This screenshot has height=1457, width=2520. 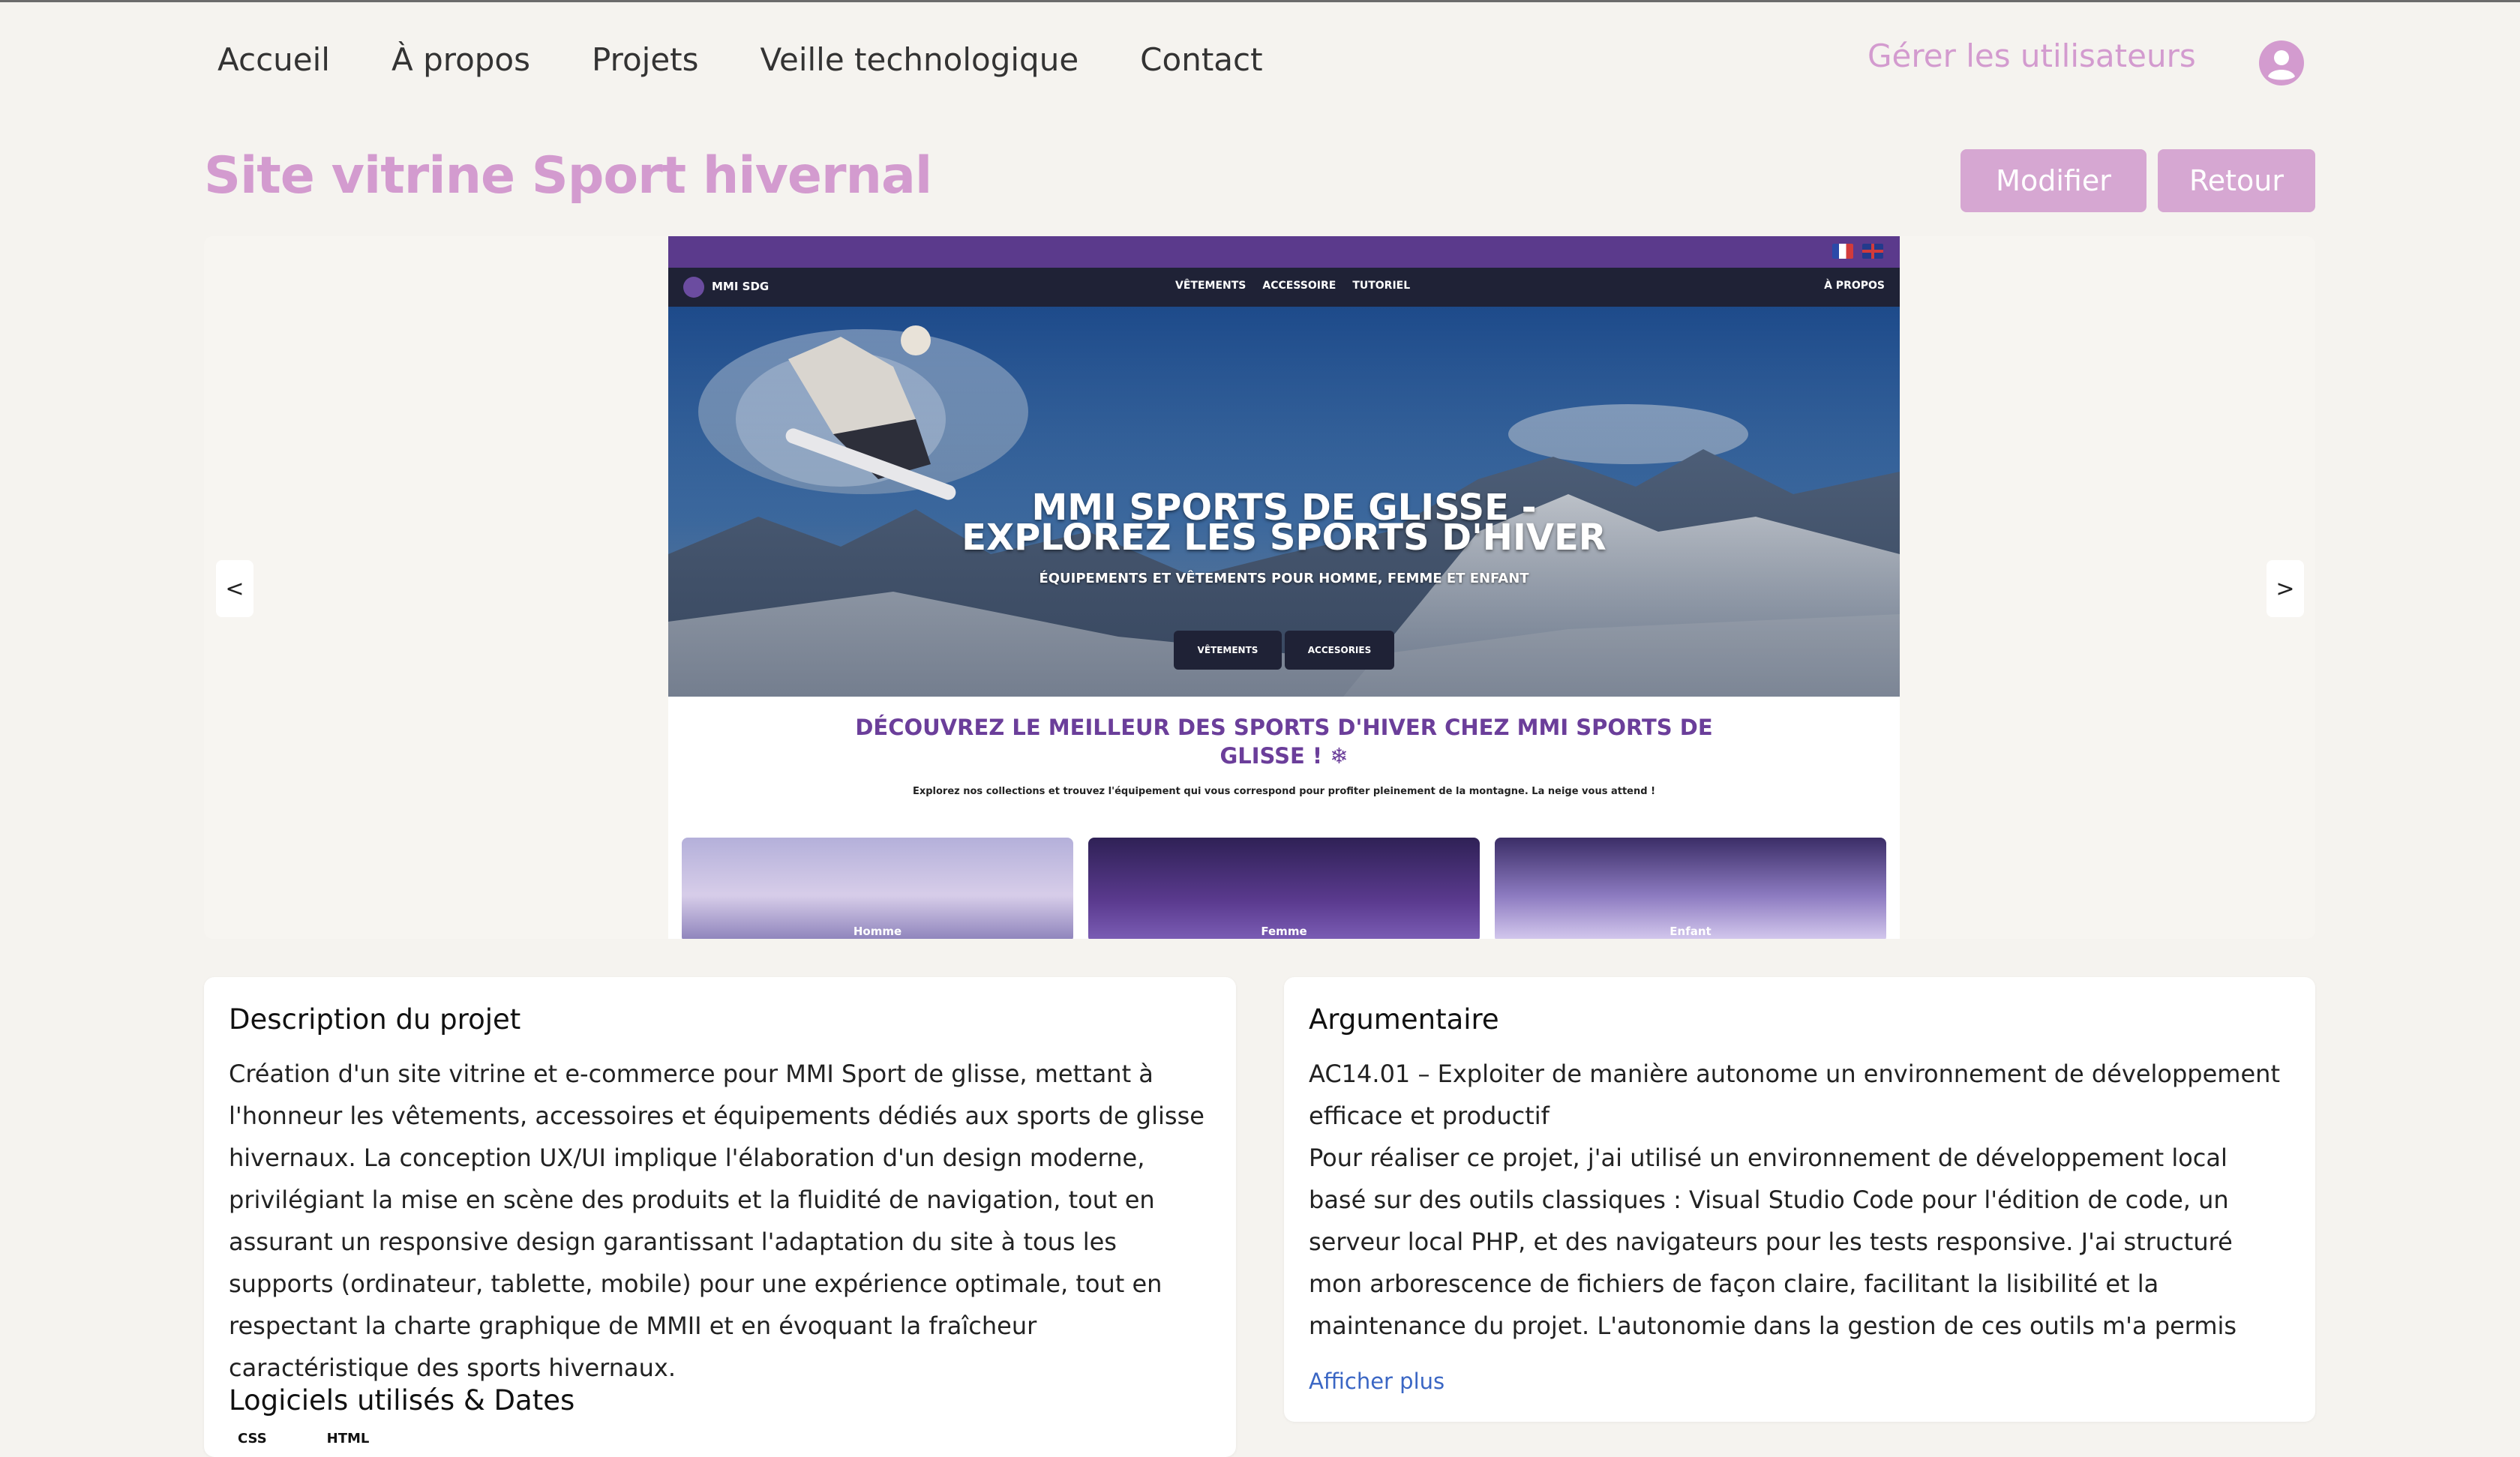 What do you see at coordinates (1842, 252) in the screenshot?
I see `fr-flag-icon` at bounding box center [1842, 252].